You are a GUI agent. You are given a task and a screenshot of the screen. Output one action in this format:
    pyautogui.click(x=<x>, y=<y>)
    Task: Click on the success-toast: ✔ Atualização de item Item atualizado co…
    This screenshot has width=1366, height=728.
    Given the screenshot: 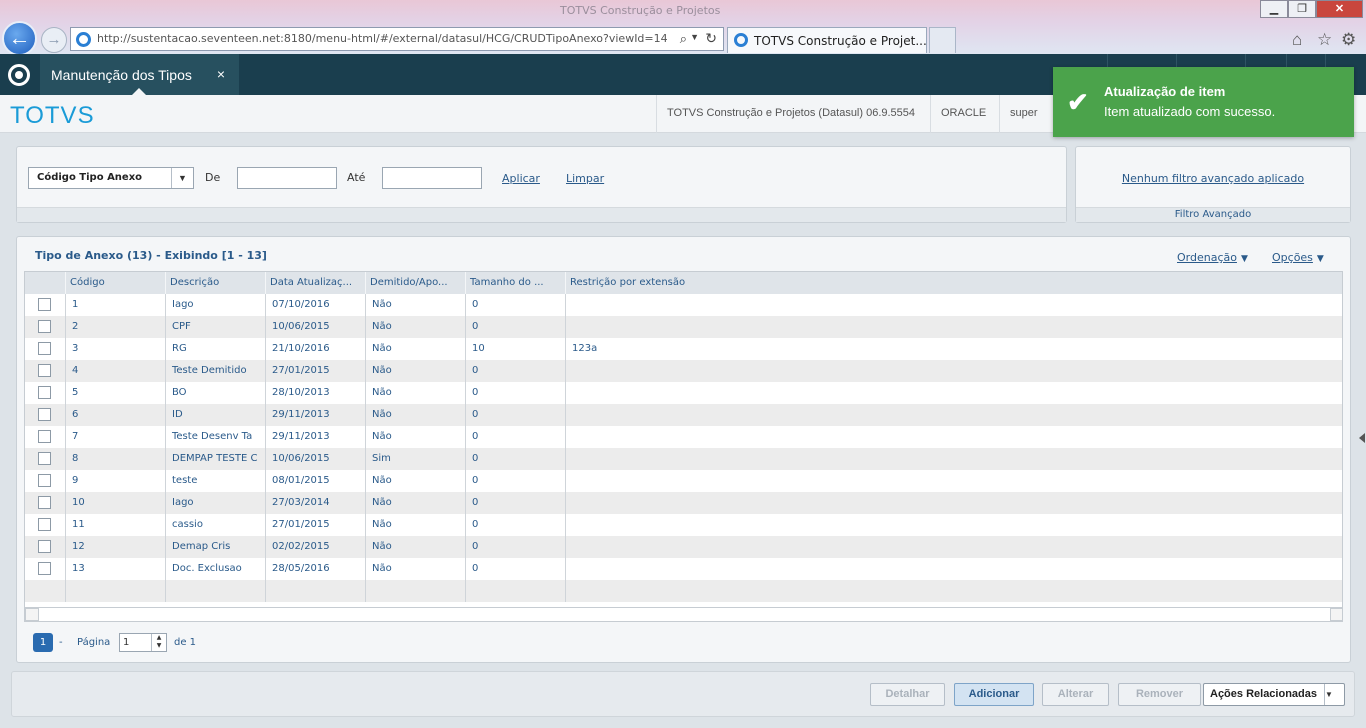 What is the action you would take?
    pyautogui.click(x=1203, y=102)
    